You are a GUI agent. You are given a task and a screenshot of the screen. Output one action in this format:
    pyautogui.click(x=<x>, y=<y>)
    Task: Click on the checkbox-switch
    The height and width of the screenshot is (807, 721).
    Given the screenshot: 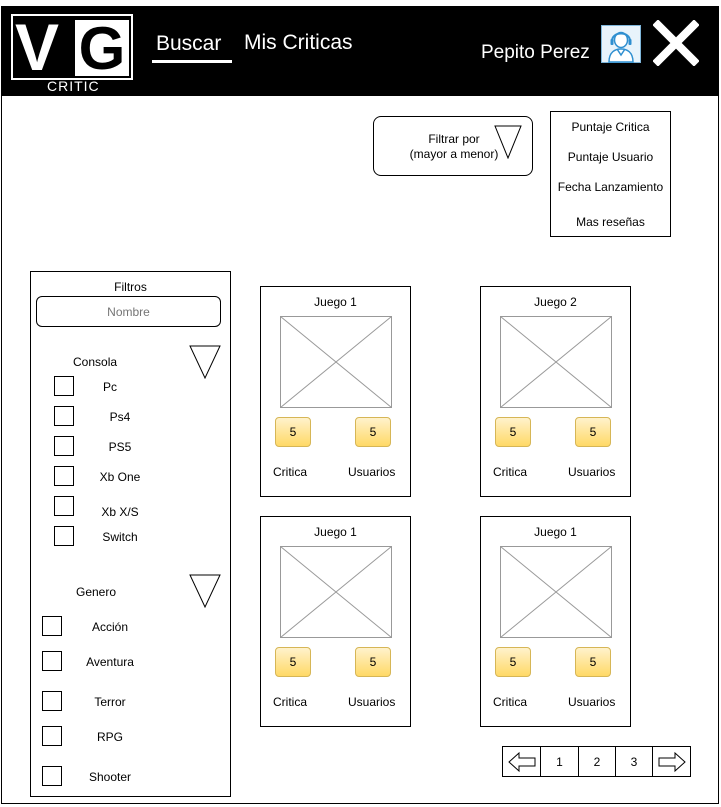 What is the action you would take?
    pyautogui.click(x=64, y=536)
    